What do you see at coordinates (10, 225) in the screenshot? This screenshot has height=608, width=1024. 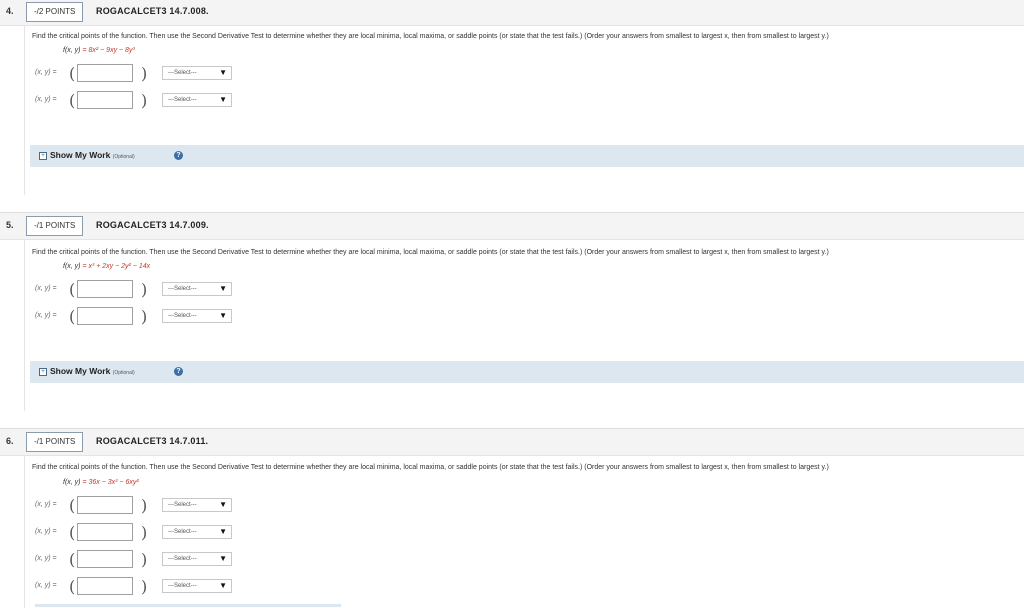 I see `question-number: 5.` at bounding box center [10, 225].